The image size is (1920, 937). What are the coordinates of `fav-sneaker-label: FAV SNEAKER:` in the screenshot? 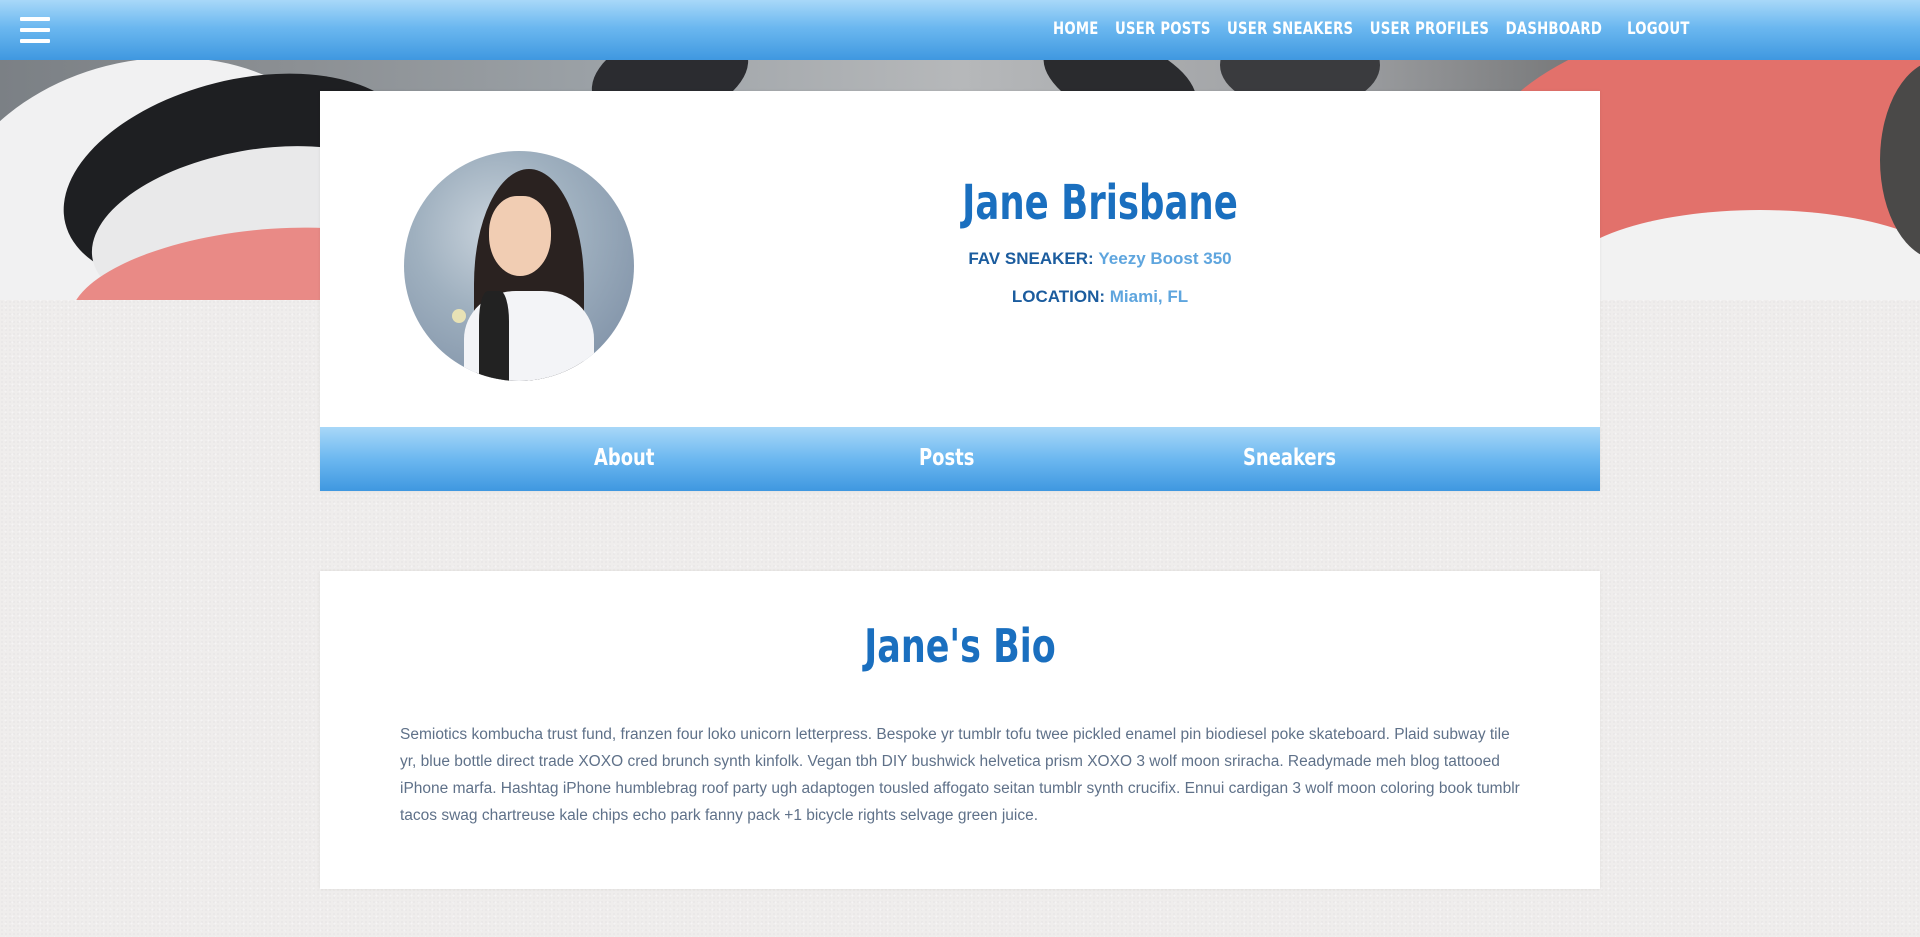 It's located at (1031, 258).